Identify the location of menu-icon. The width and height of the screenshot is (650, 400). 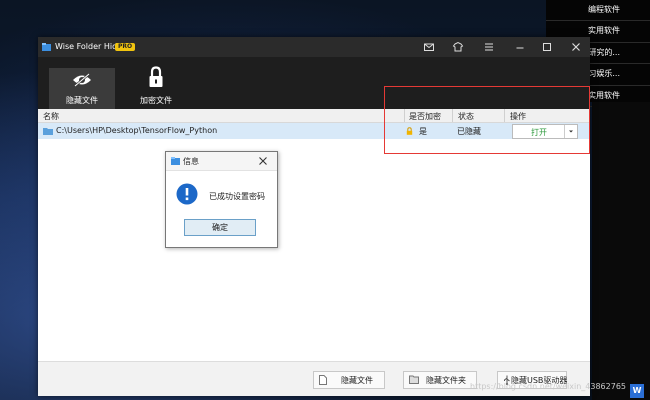
(489, 47).